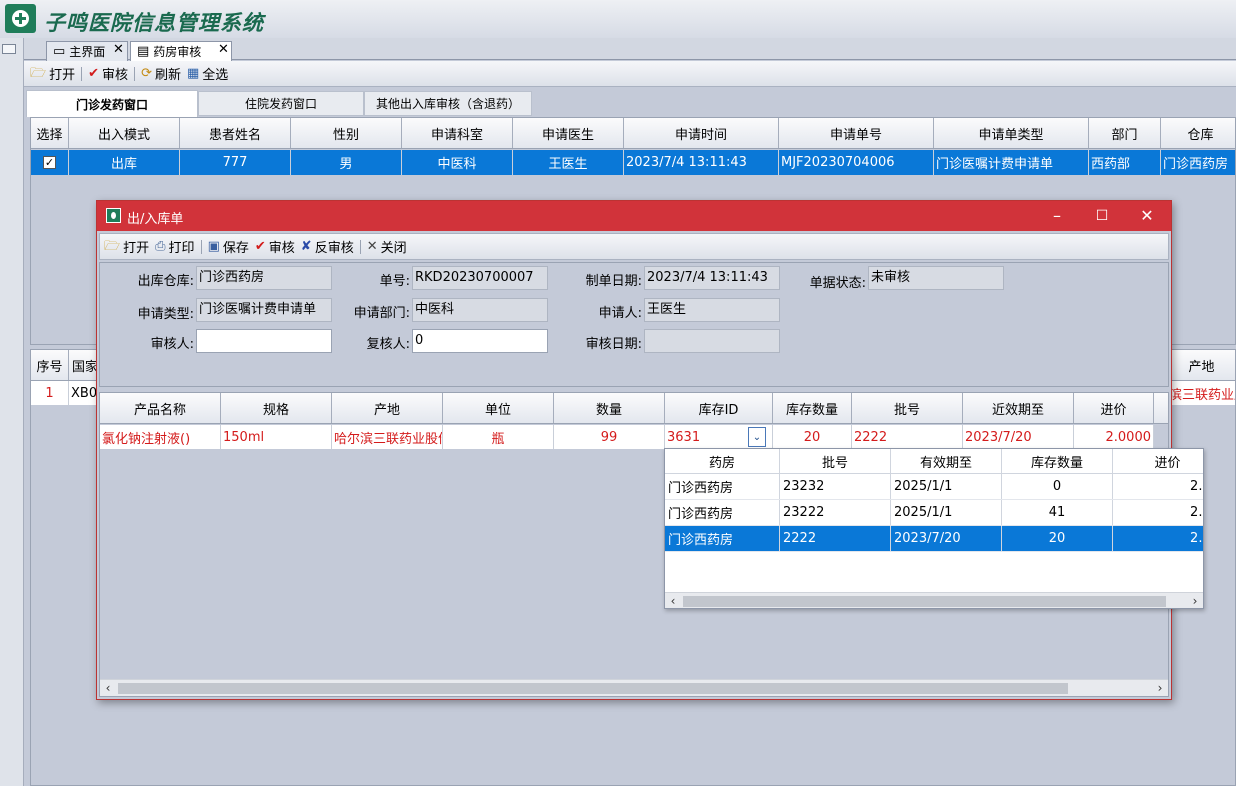 The height and width of the screenshot is (786, 1236). Describe the element at coordinates (165, 314) in the screenshot. I see `type-label: 申请类型:` at that location.